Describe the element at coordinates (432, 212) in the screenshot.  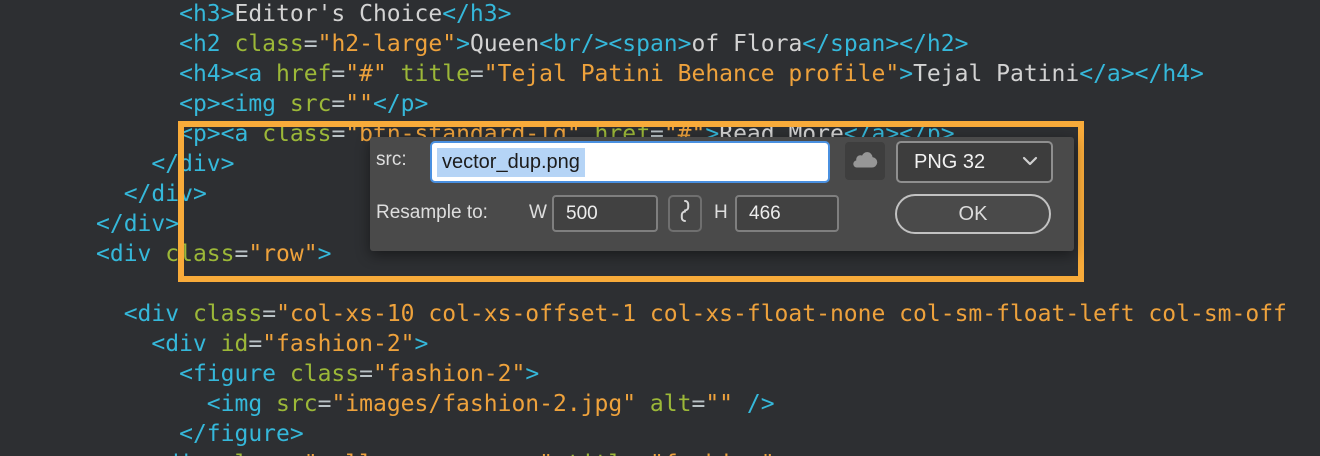
I see `resample-label: Resample to:` at that location.